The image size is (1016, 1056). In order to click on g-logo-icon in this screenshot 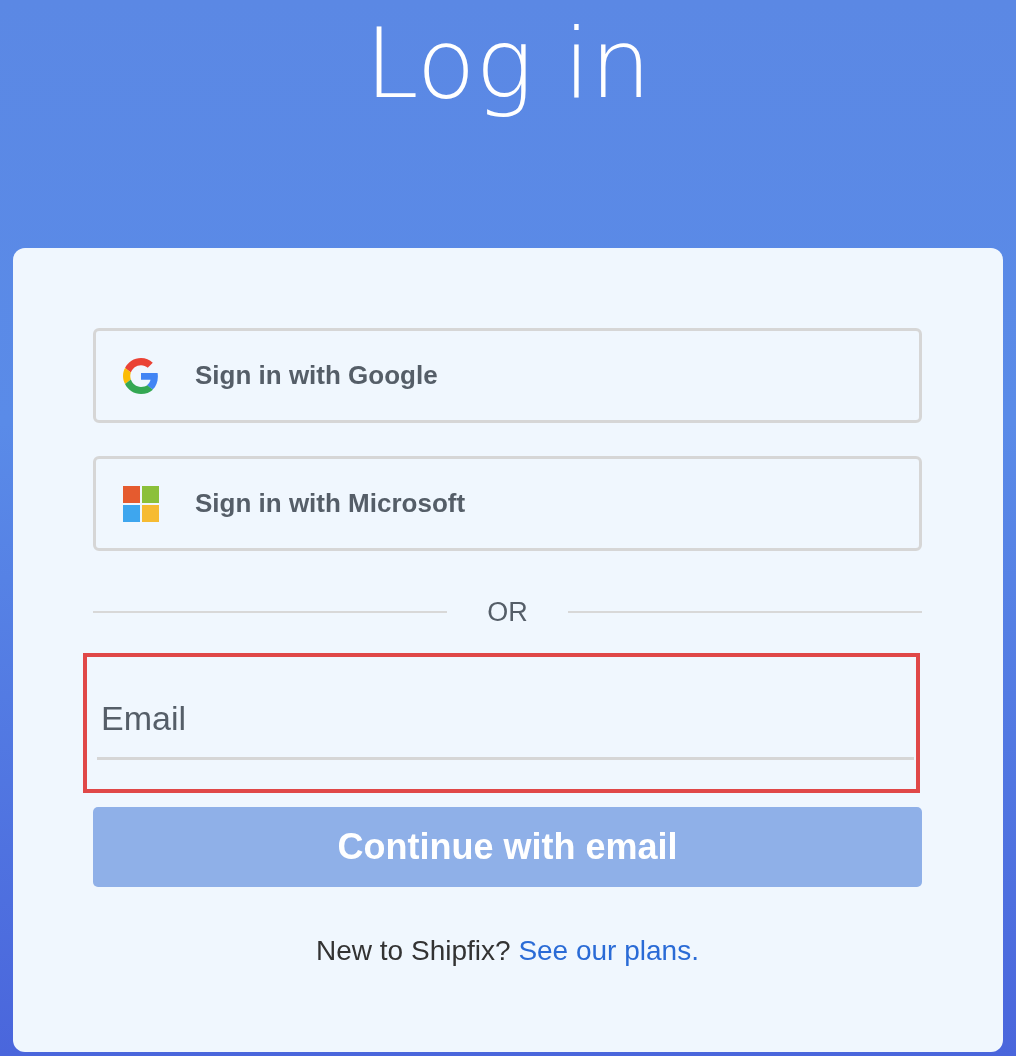, I will do `click(141, 375)`.